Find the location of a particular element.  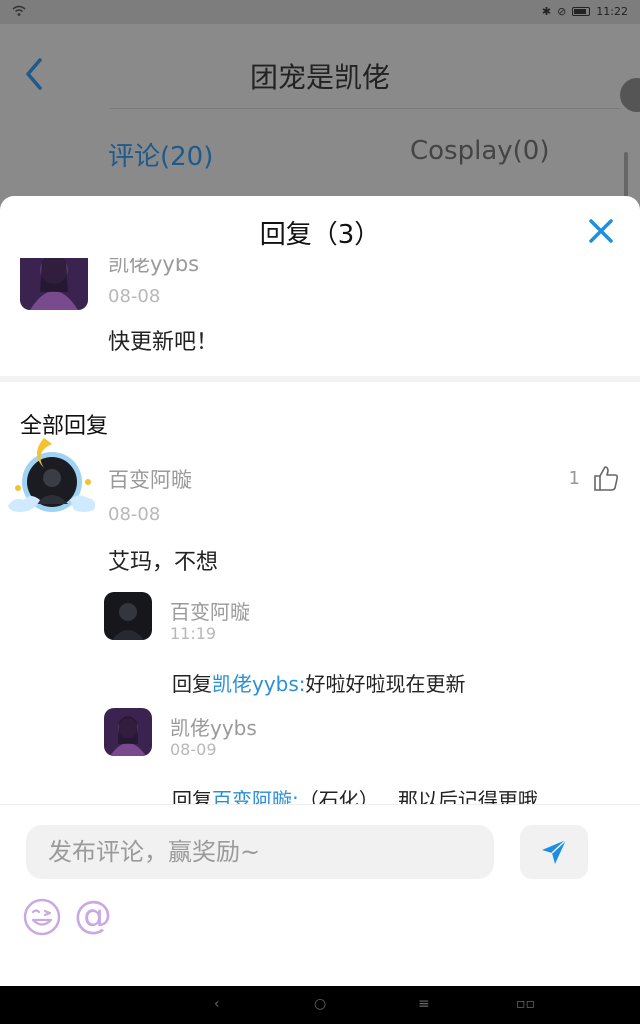

sub-reply-text: 回复凯佬yybs:好啦好啦现在更新 is located at coordinates (319, 682).